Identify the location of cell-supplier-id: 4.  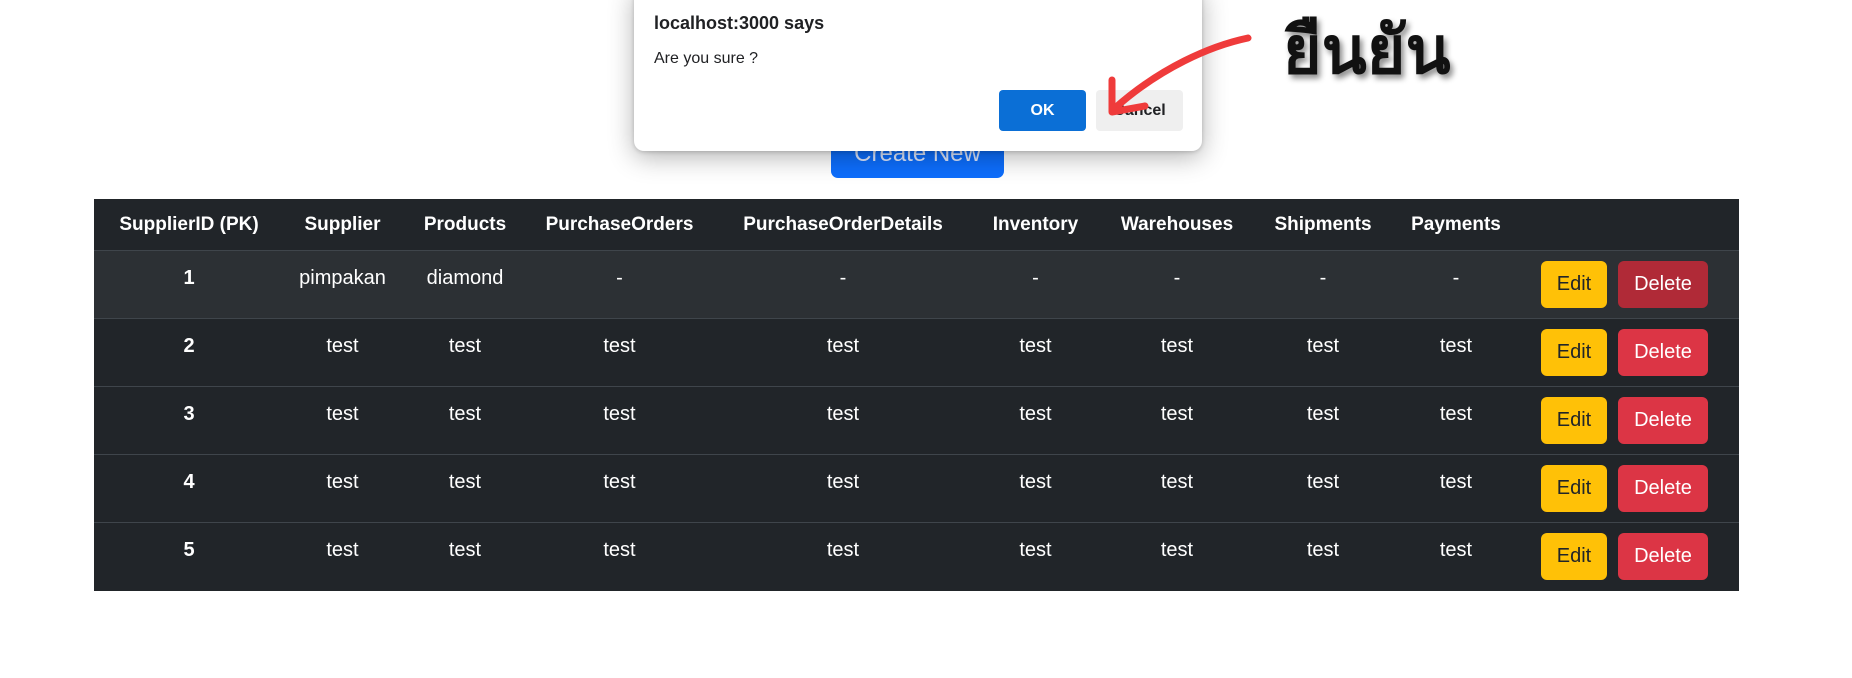
(189, 488).